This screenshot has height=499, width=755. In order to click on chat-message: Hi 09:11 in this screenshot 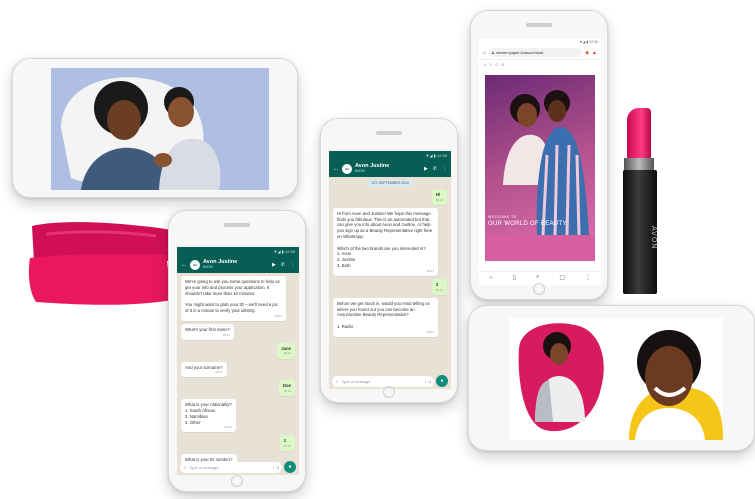, I will do `click(439, 197)`.